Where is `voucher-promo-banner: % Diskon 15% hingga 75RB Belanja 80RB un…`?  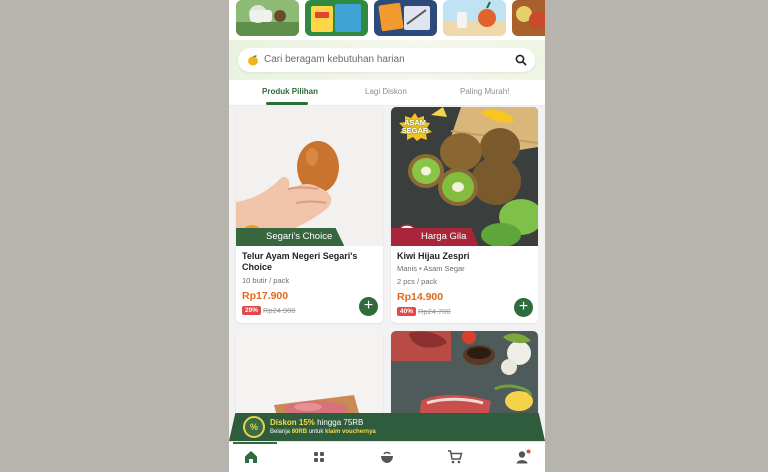
voucher-promo-banner: % Diskon 15% hingga 75RB Belanja 80RB un… is located at coordinates (387, 427).